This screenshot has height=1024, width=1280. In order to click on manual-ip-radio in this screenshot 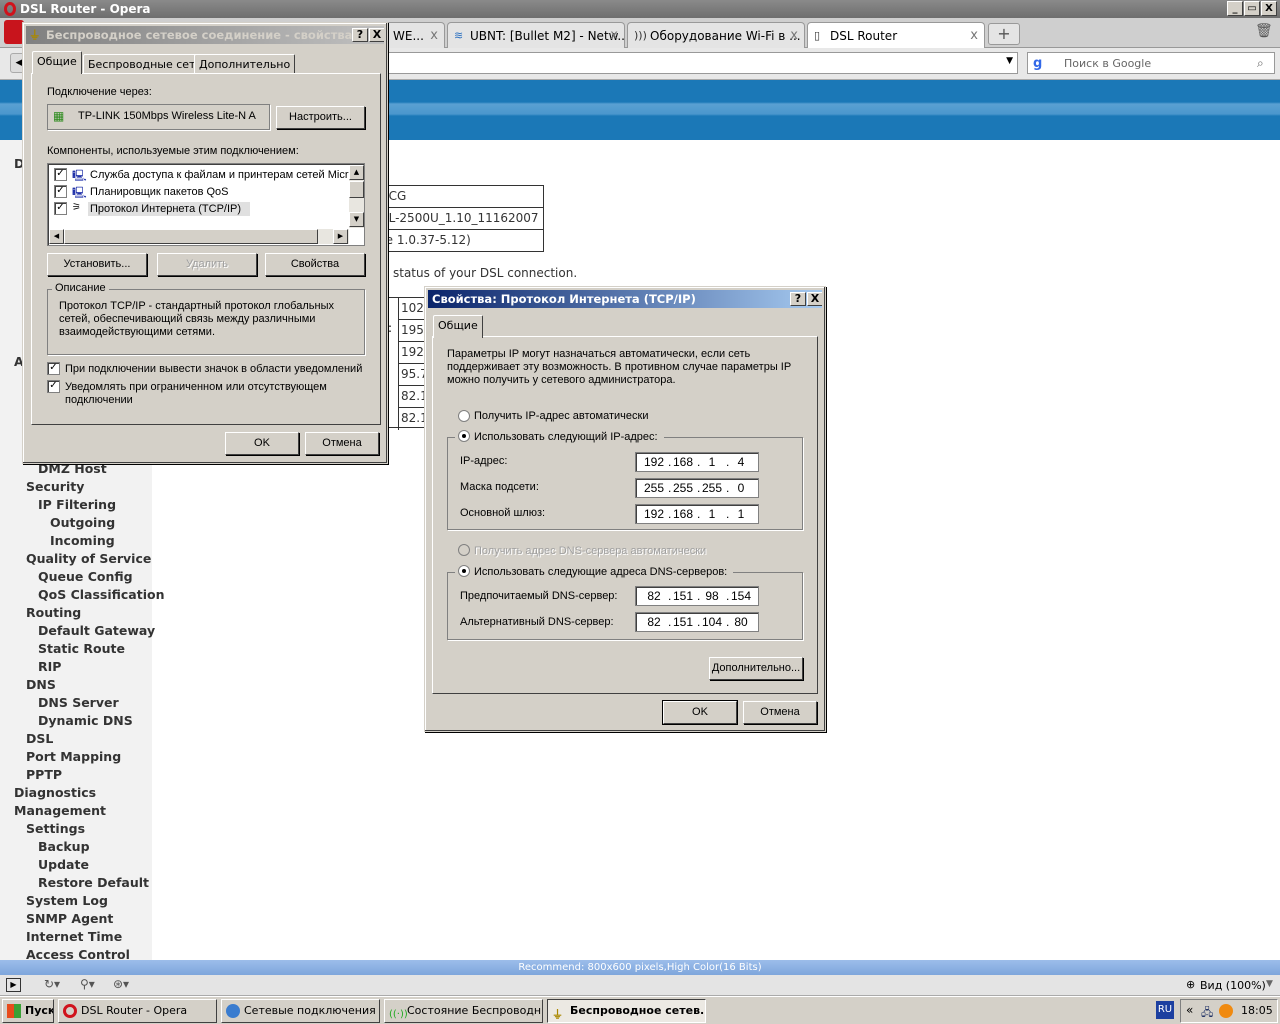, I will do `click(464, 436)`.